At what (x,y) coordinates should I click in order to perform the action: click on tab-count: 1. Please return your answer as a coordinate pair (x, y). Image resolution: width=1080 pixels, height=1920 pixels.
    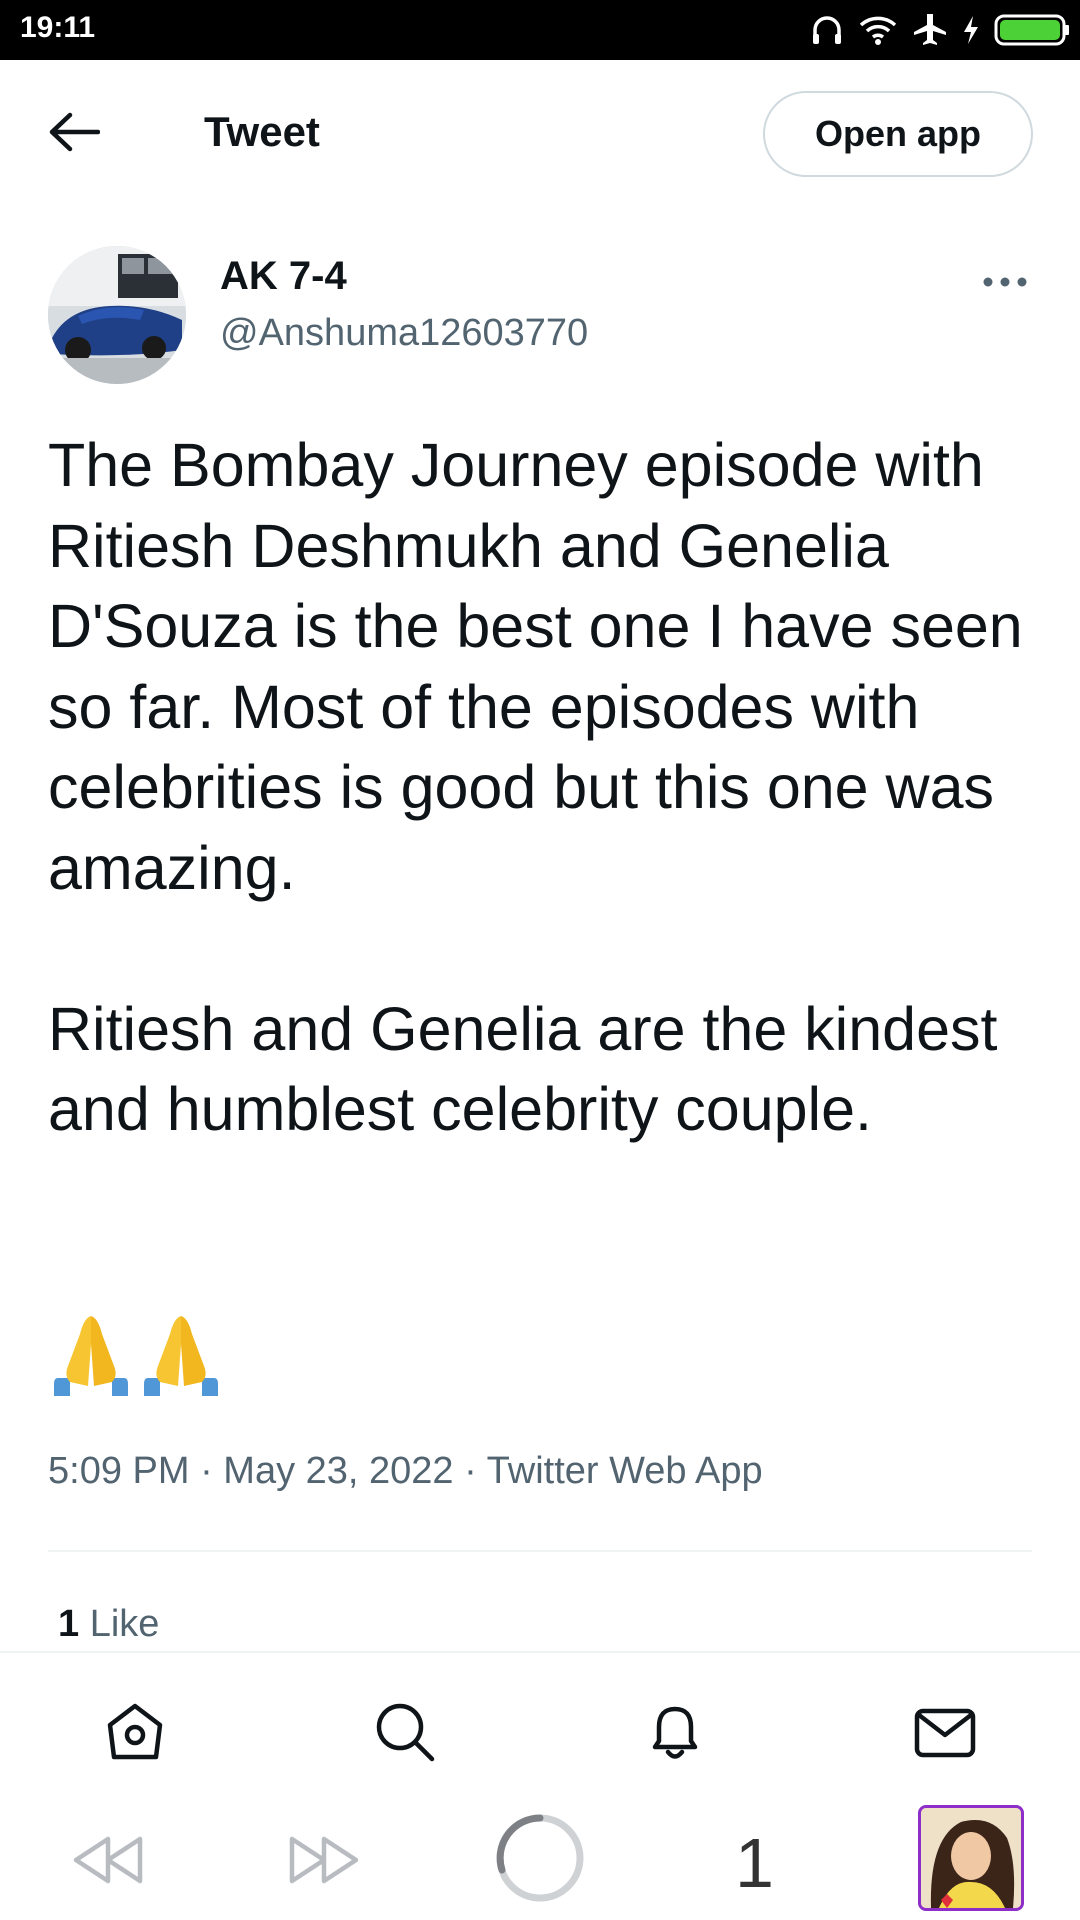
    Looking at the image, I should click on (754, 1863).